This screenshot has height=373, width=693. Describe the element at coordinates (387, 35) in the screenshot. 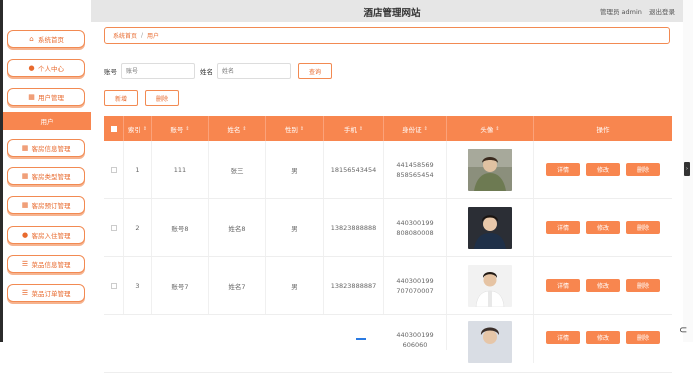

I see `breadcrumb: 系统首页 / 用户` at that location.